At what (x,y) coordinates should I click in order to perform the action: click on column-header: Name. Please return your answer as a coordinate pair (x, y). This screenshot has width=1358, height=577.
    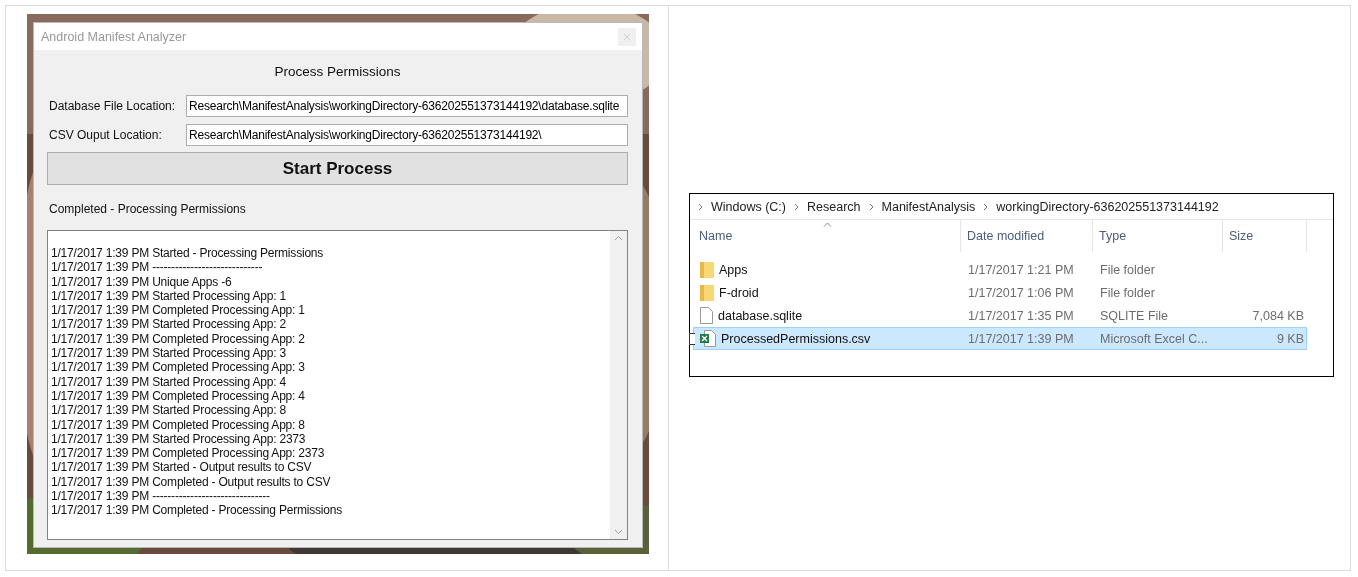
    Looking at the image, I should click on (827, 236).